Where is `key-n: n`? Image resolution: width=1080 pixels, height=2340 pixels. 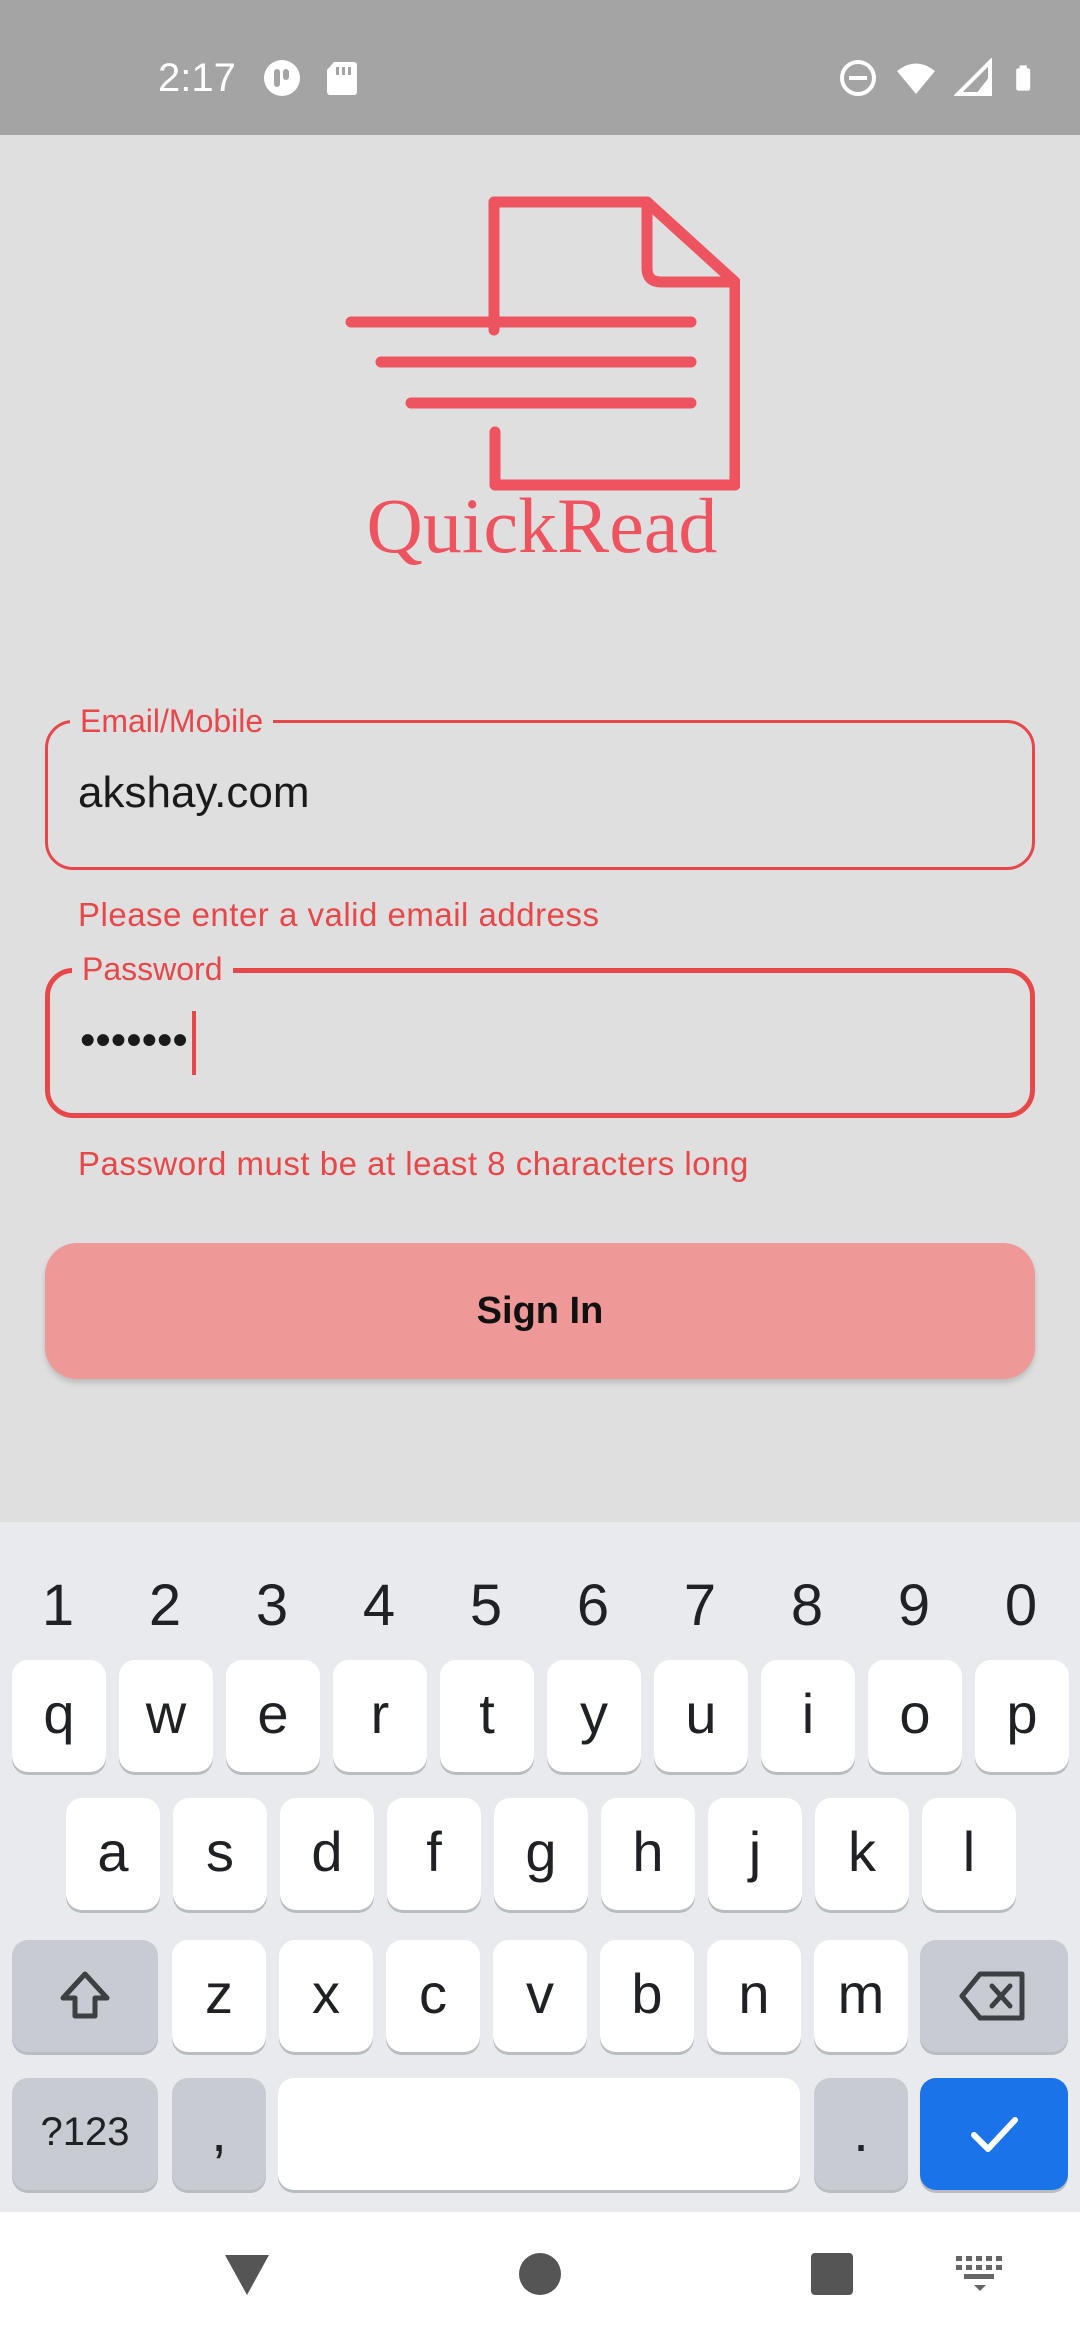
key-n: n is located at coordinates (754, 1996).